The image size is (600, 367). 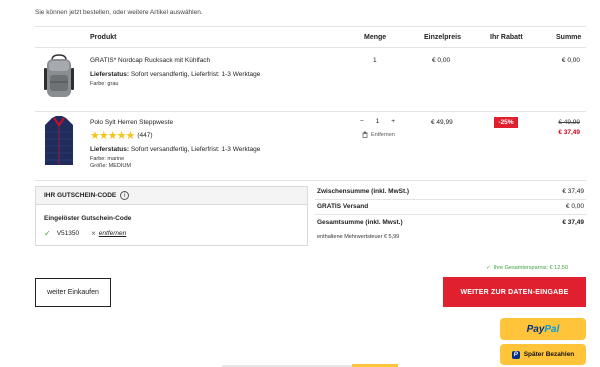 What do you see at coordinates (375, 60) in the screenshot?
I see `item-quantity: 1` at bounding box center [375, 60].